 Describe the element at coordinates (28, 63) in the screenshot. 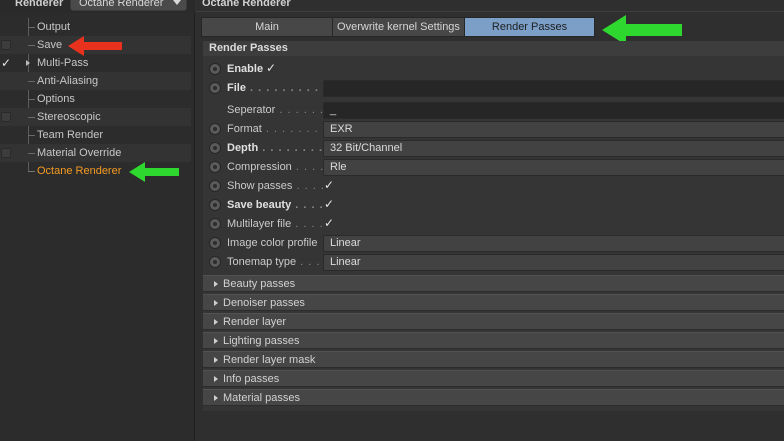

I see `expand-arrow-icon` at that location.